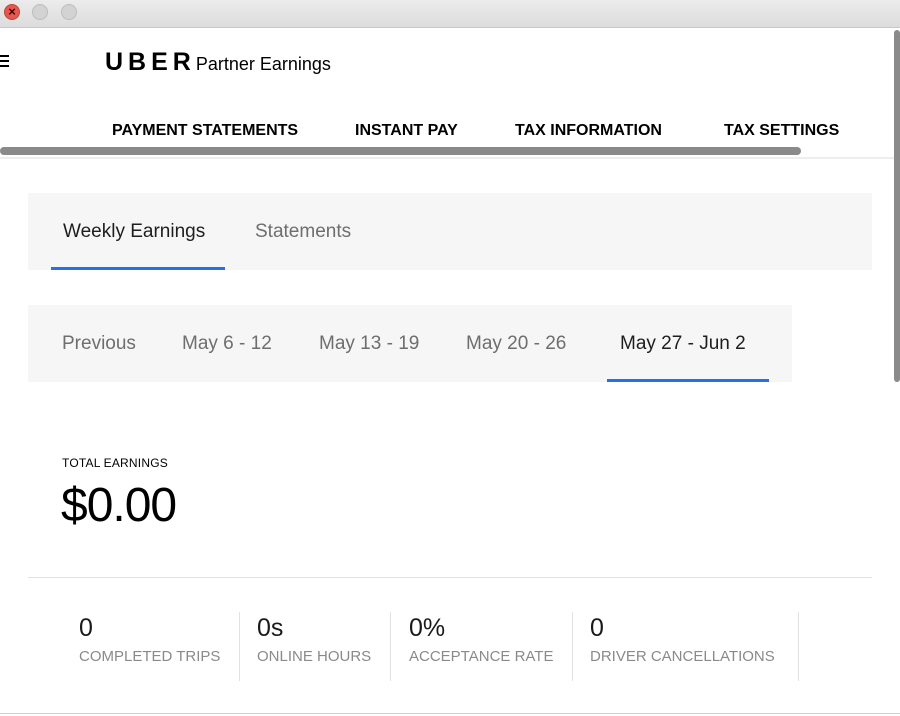  Describe the element at coordinates (406, 131) in the screenshot. I see `nav-instant-pay: INSTANT PAY` at that location.